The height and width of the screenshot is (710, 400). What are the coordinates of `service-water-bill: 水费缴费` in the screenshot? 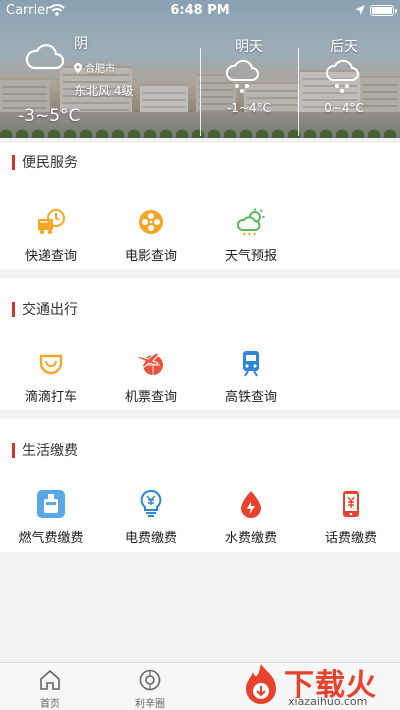 It's located at (251, 517).